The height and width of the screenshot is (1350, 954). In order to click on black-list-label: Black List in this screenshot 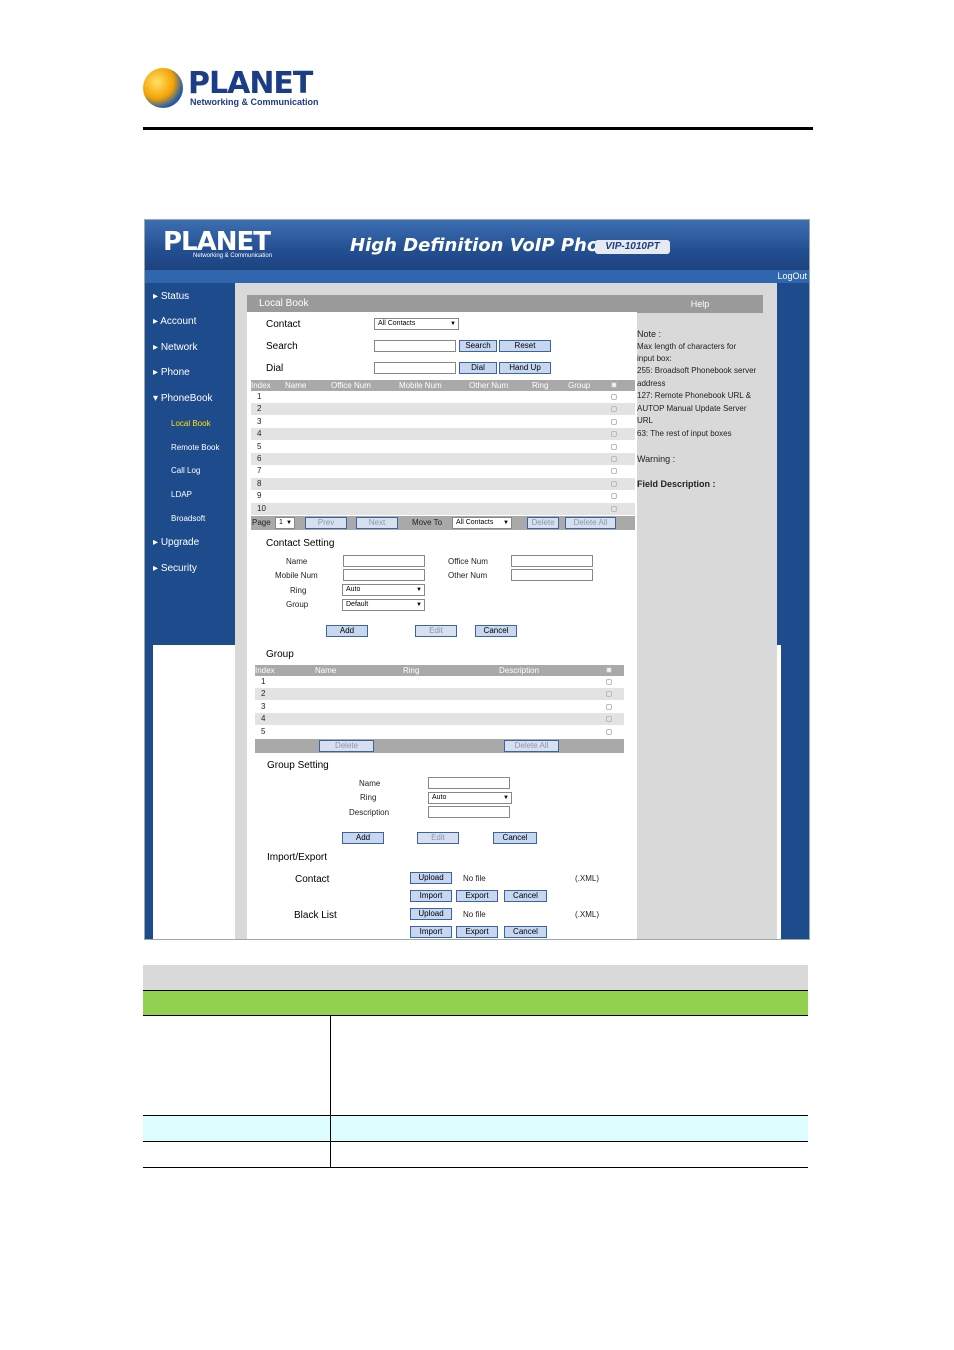, I will do `click(315, 915)`.